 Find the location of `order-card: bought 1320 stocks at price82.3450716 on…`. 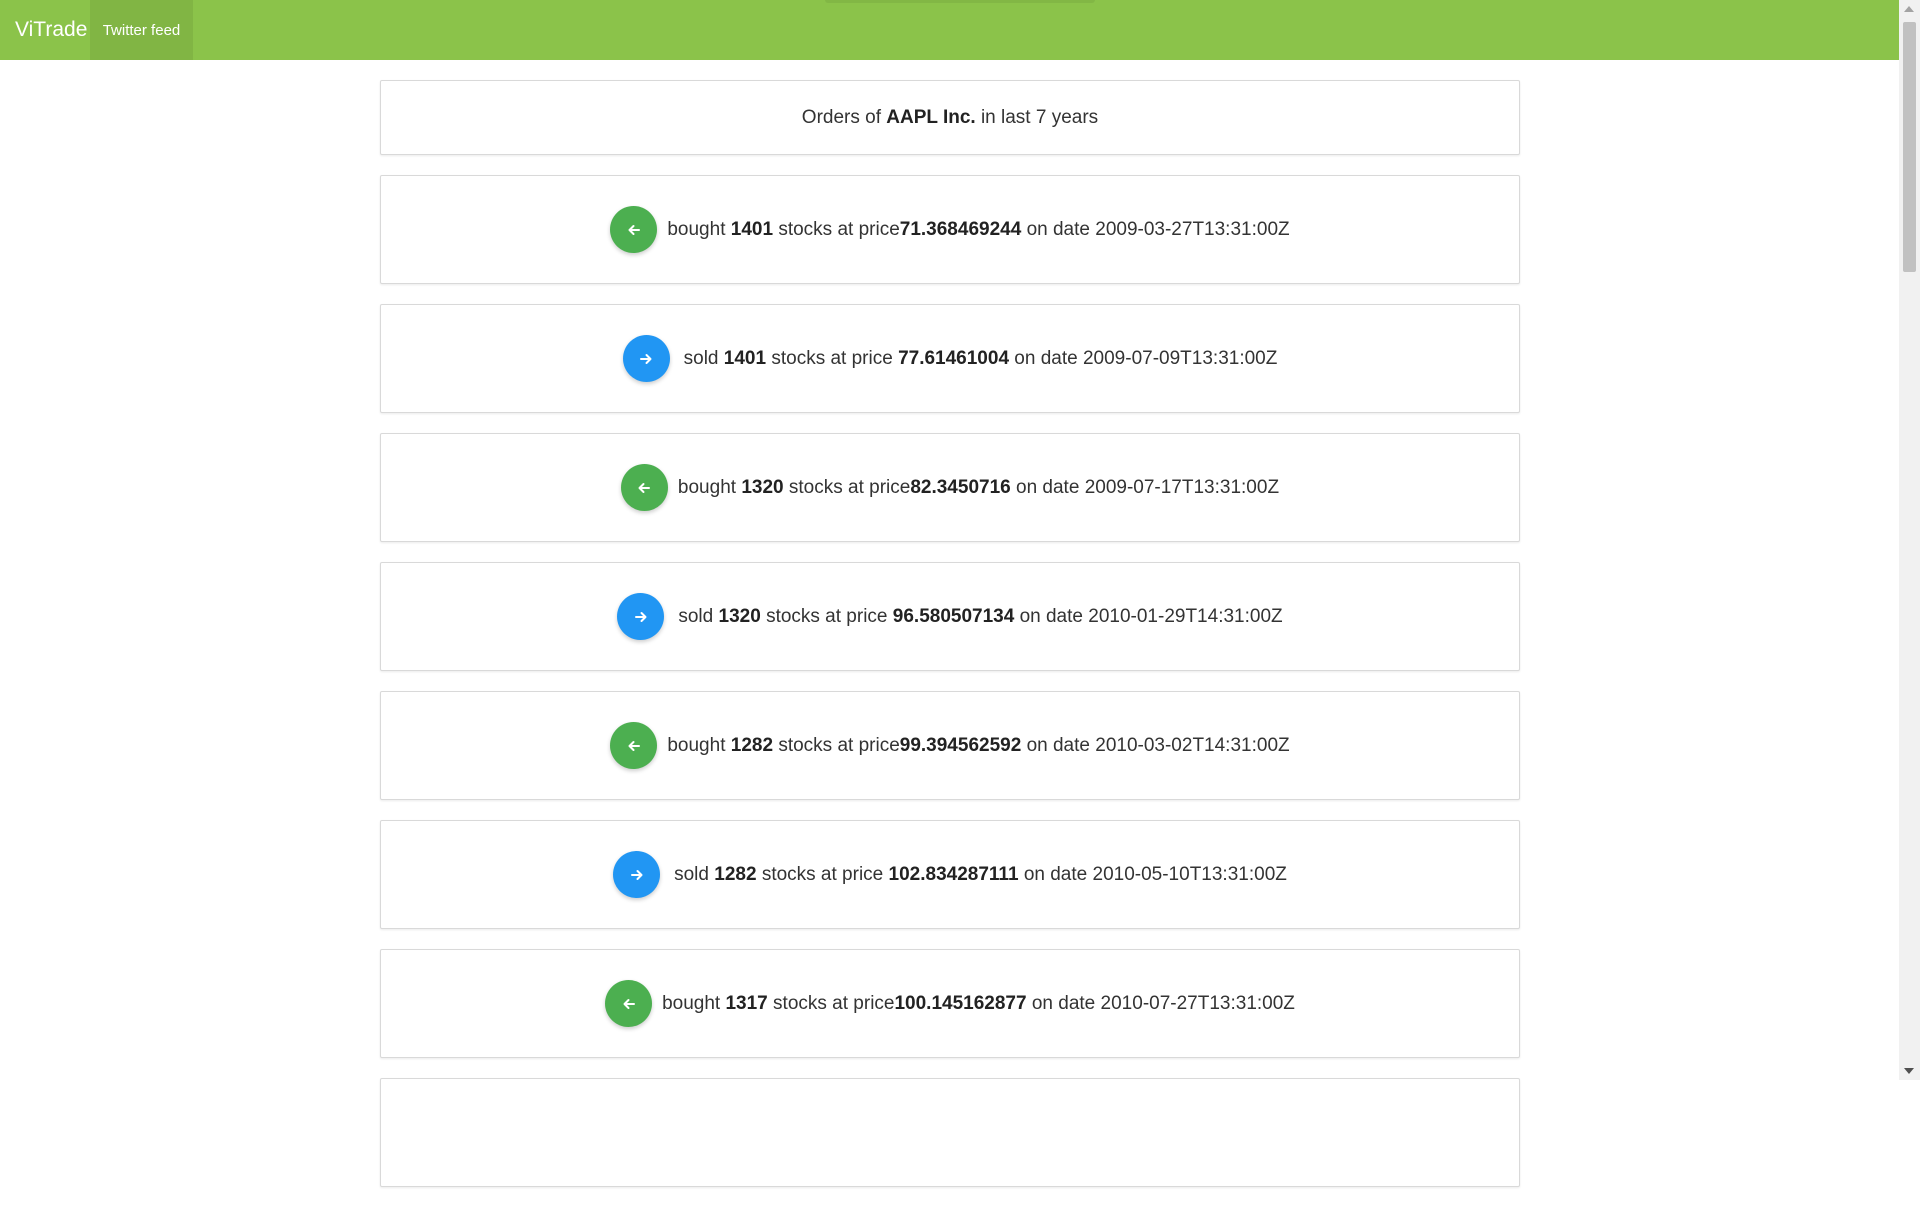

order-card: bought 1320 stocks at price82.3450716 on… is located at coordinates (950, 487).